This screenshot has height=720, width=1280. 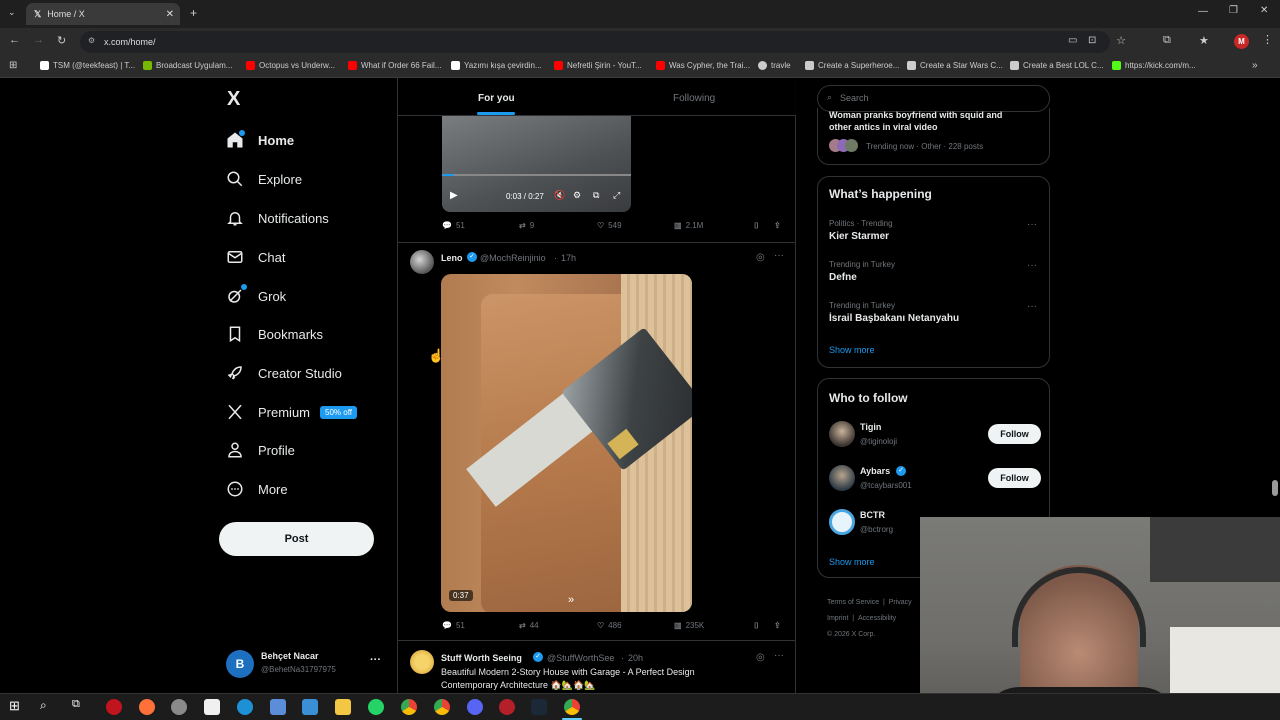 What do you see at coordinates (496, 98) in the screenshot?
I see `tab-for-you: For you` at bounding box center [496, 98].